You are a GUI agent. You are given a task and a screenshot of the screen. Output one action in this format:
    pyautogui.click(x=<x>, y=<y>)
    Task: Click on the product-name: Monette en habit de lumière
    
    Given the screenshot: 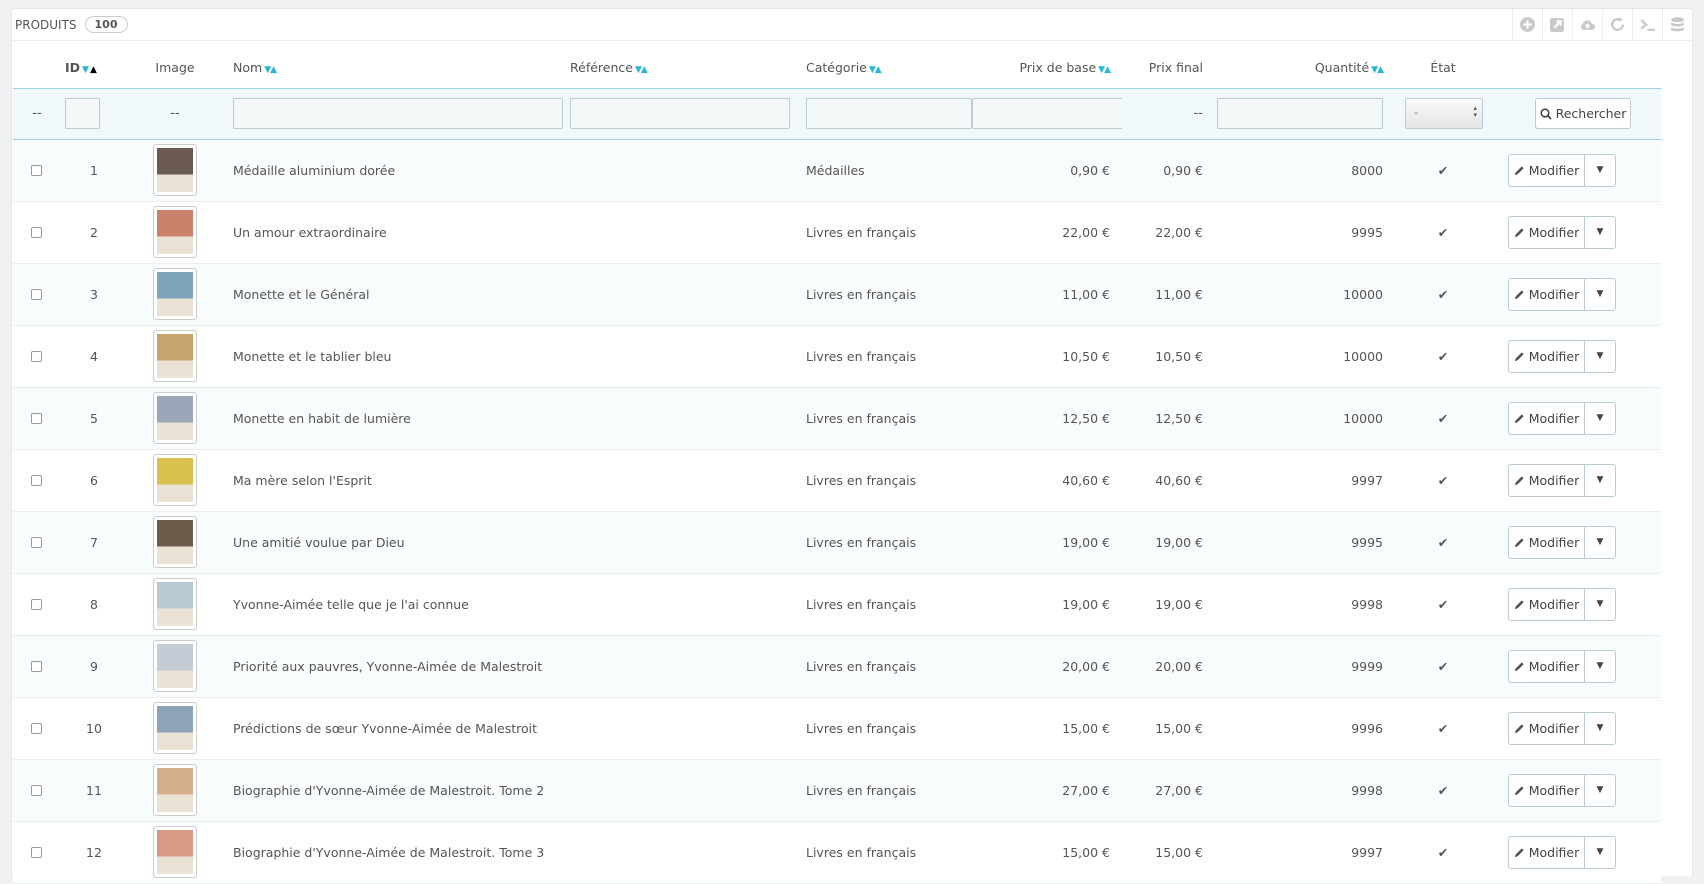 What is the action you would take?
    pyautogui.click(x=396, y=418)
    